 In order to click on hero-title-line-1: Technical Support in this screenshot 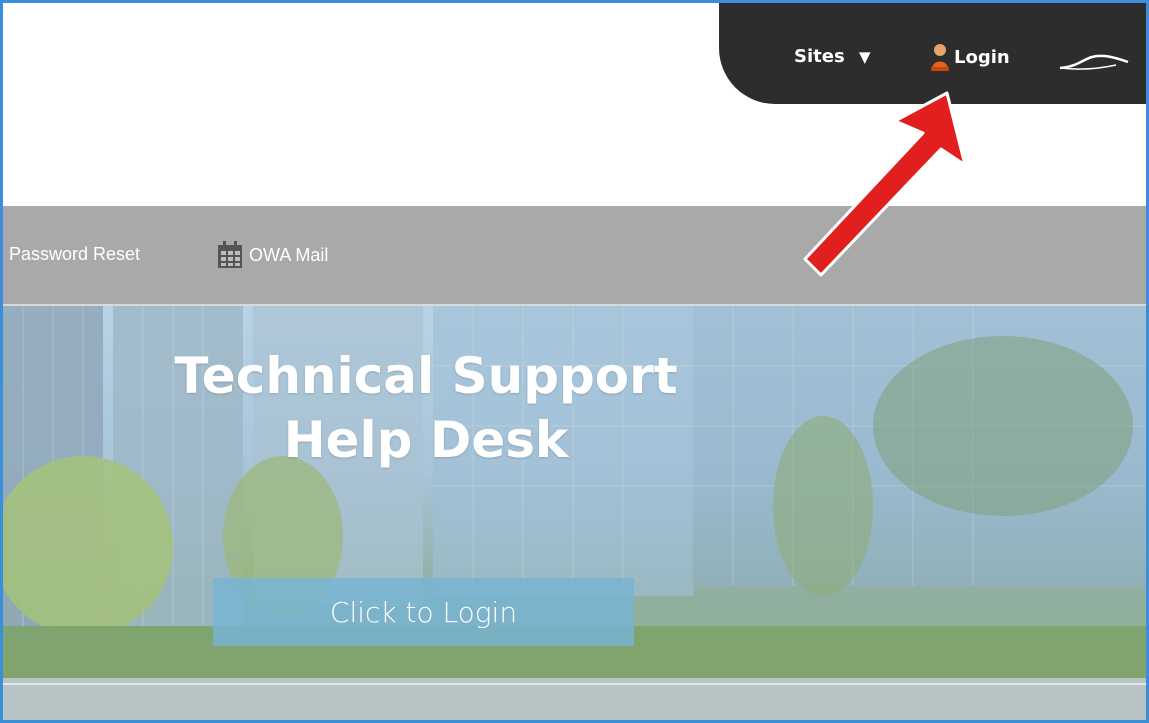, I will do `click(426, 376)`.